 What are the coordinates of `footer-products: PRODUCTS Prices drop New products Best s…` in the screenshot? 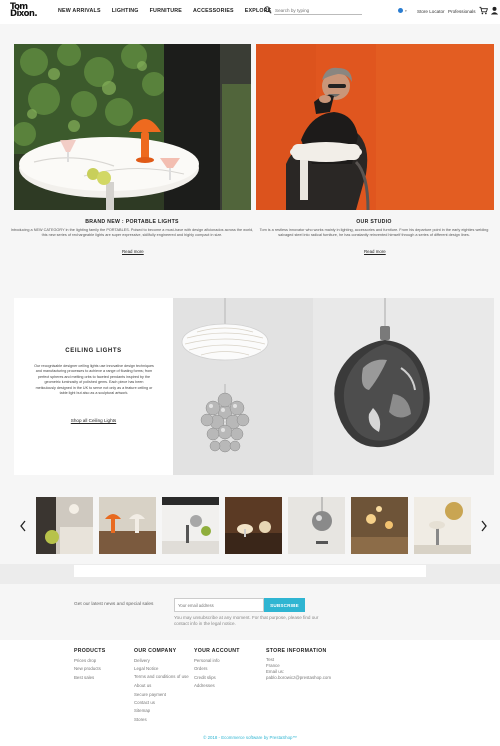 It's located at (90, 665).